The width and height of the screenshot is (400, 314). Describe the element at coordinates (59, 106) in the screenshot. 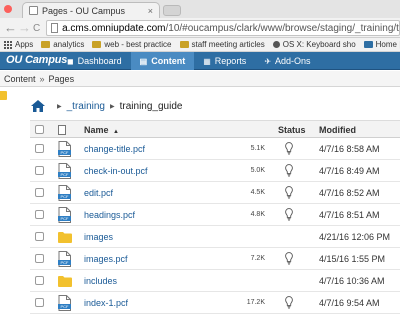

I see `breadcrumb-arrow-icon: ▶` at that location.